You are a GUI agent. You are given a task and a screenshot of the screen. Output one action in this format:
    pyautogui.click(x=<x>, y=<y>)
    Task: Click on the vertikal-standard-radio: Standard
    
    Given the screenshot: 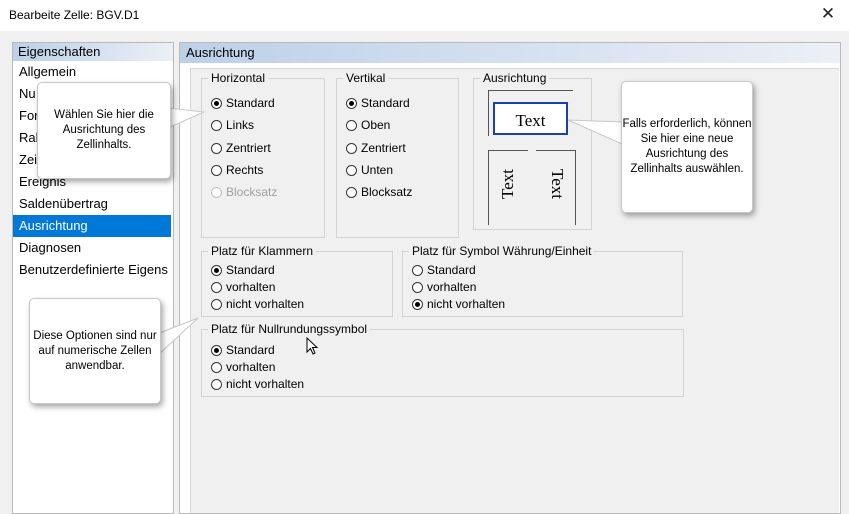 What is the action you would take?
    pyautogui.click(x=378, y=103)
    